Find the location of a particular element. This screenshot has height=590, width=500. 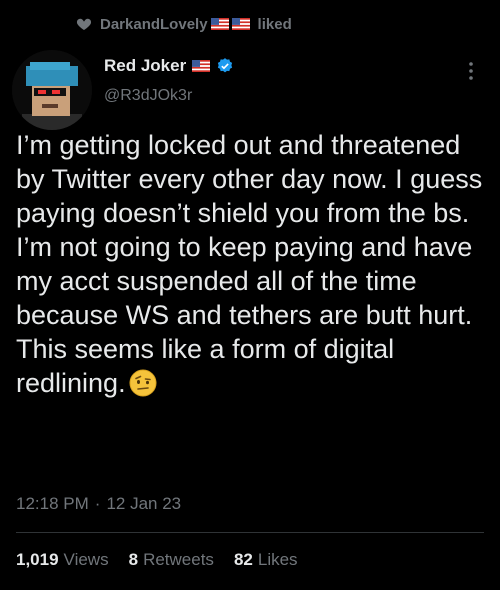

views-label: Views is located at coordinates (86, 559).